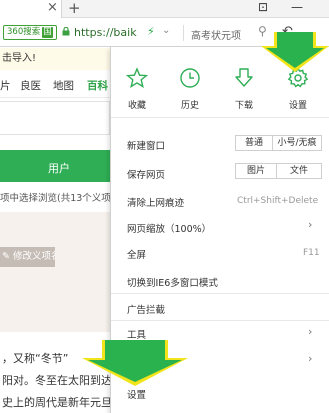  What do you see at coordinates (172, 282) in the screenshot?
I see `menu-item-ie6-mode: 切换到IE6多窗口模式` at bounding box center [172, 282].